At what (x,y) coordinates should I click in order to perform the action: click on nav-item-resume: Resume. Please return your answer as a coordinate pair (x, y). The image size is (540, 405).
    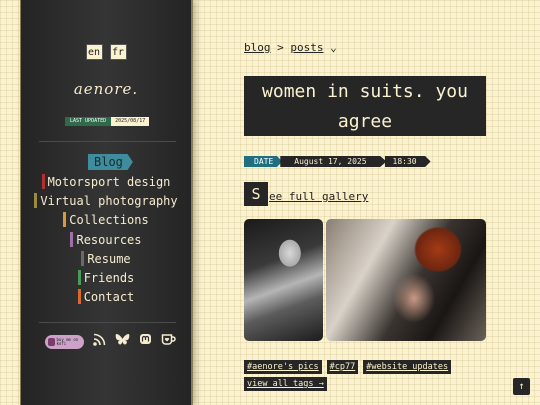
    Looking at the image, I should click on (106, 259).